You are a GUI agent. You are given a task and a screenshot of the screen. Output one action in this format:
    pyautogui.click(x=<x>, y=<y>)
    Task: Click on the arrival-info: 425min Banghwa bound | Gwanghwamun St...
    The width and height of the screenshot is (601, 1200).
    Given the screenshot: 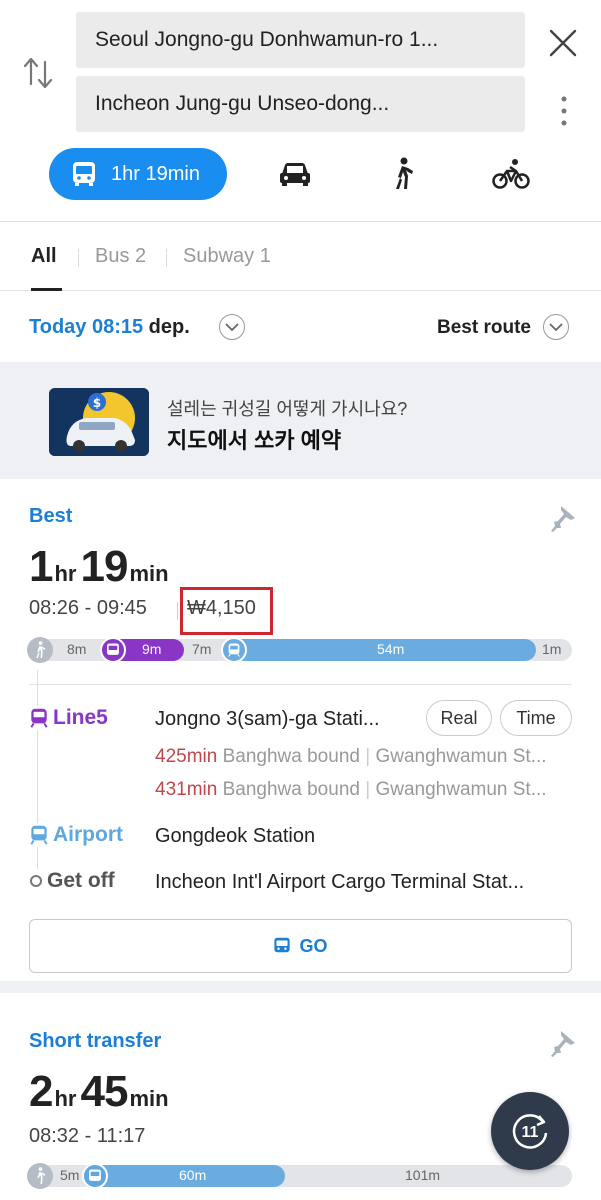 What is the action you would take?
    pyautogui.click(x=351, y=756)
    